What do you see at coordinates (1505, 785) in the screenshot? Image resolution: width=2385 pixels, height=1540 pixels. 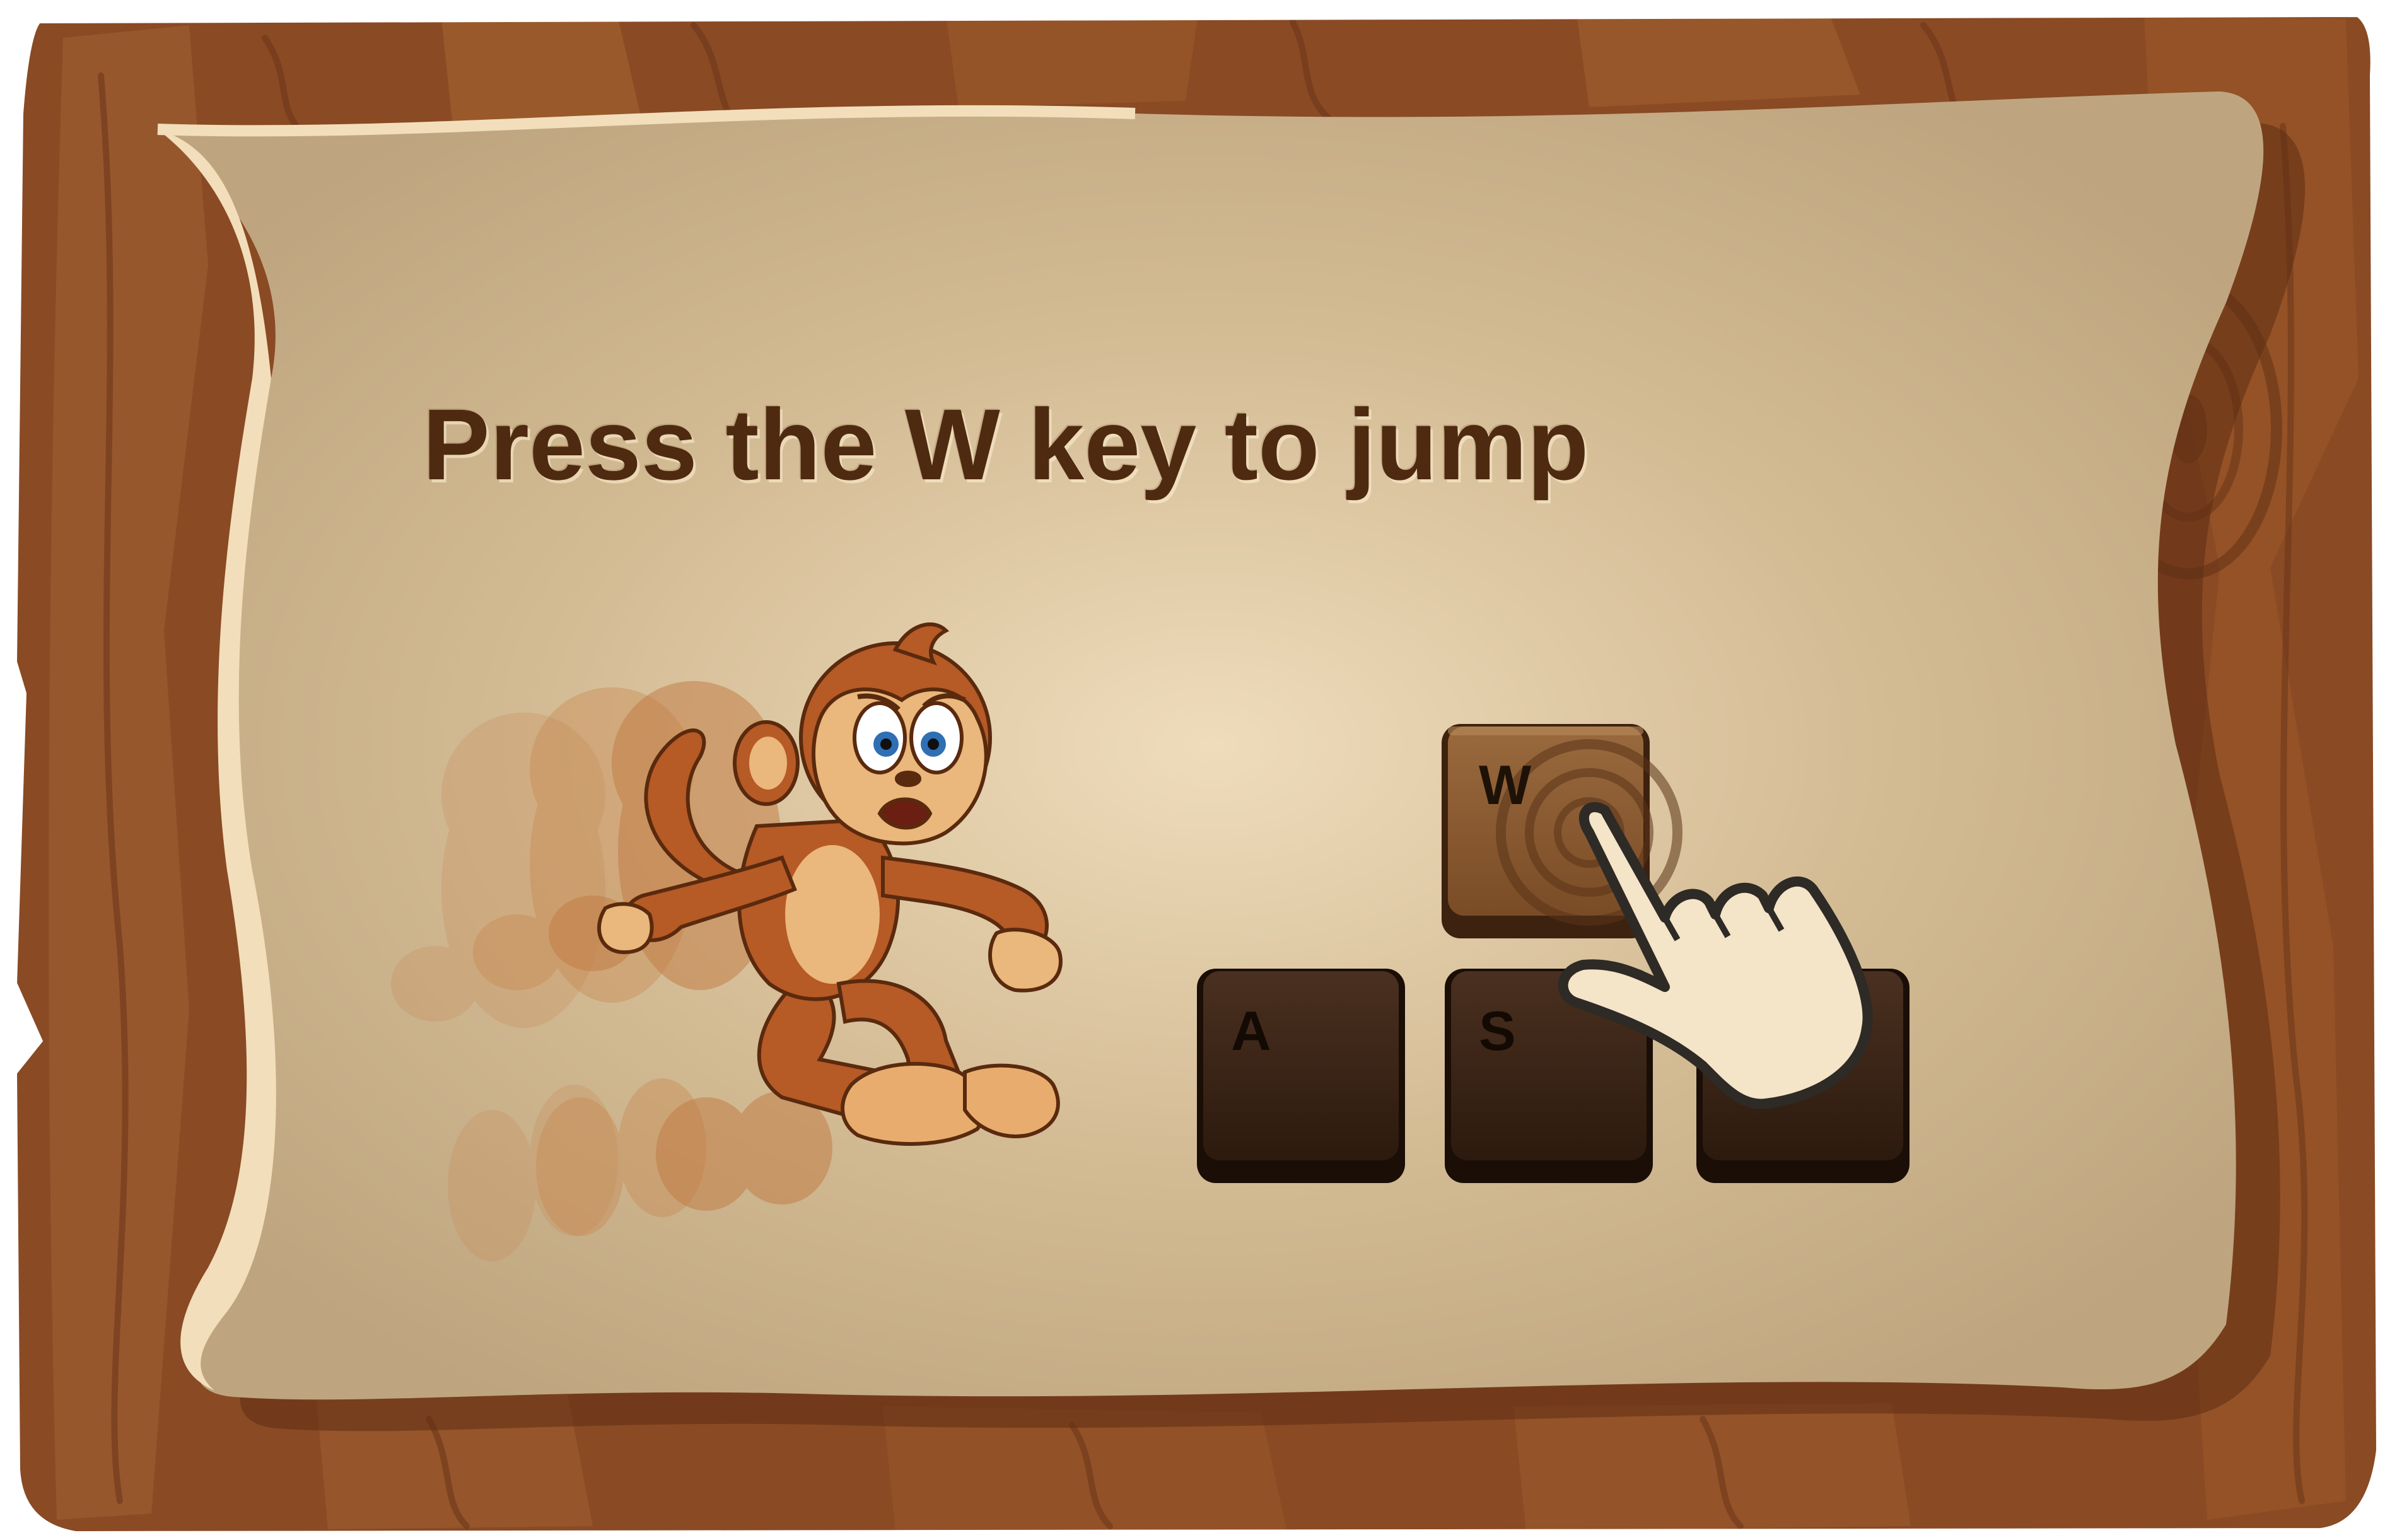 I see `key-w-label: W` at bounding box center [1505, 785].